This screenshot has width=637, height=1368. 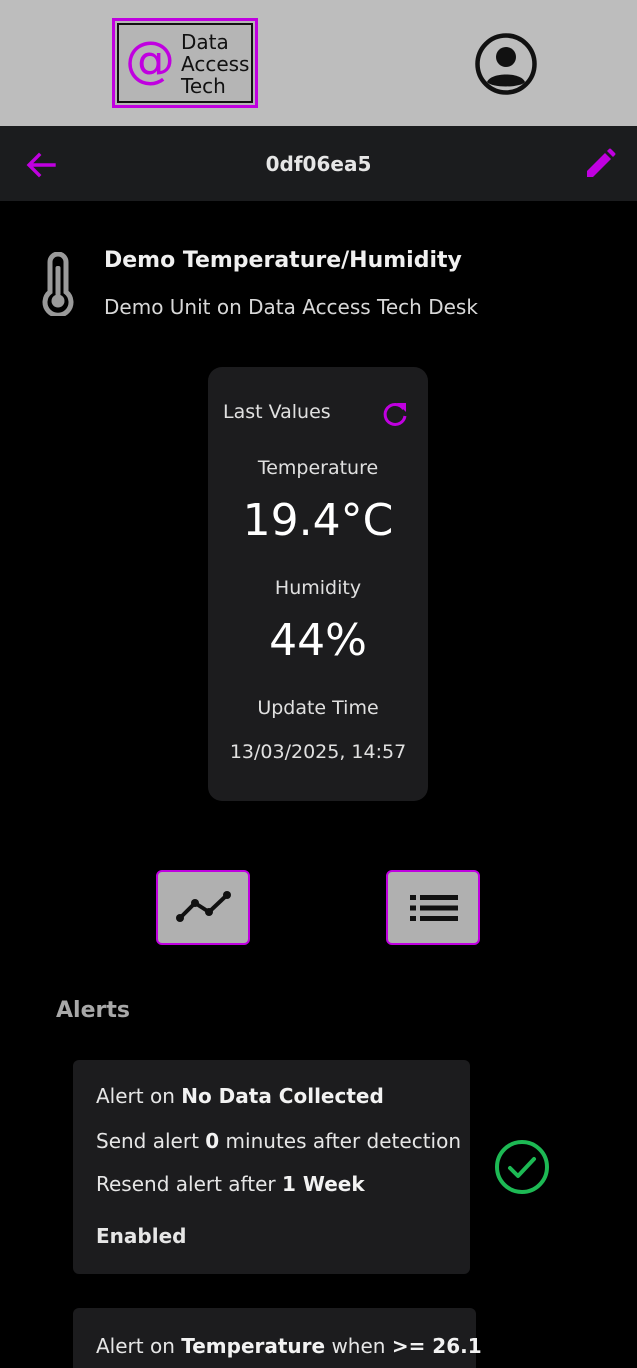 I want to click on list-icon, so click(x=434, y=908).